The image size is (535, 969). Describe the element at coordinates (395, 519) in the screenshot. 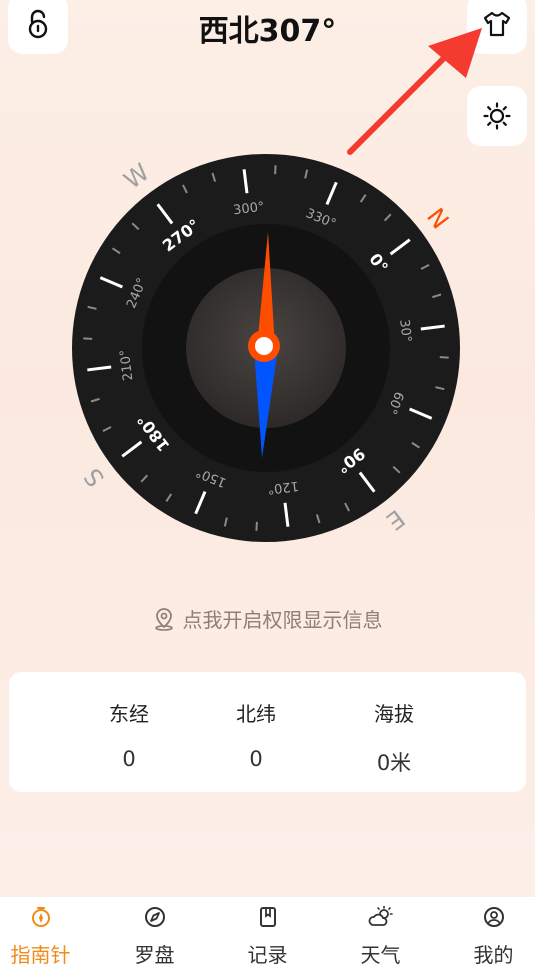

I see `cardinal-east: E` at that location.